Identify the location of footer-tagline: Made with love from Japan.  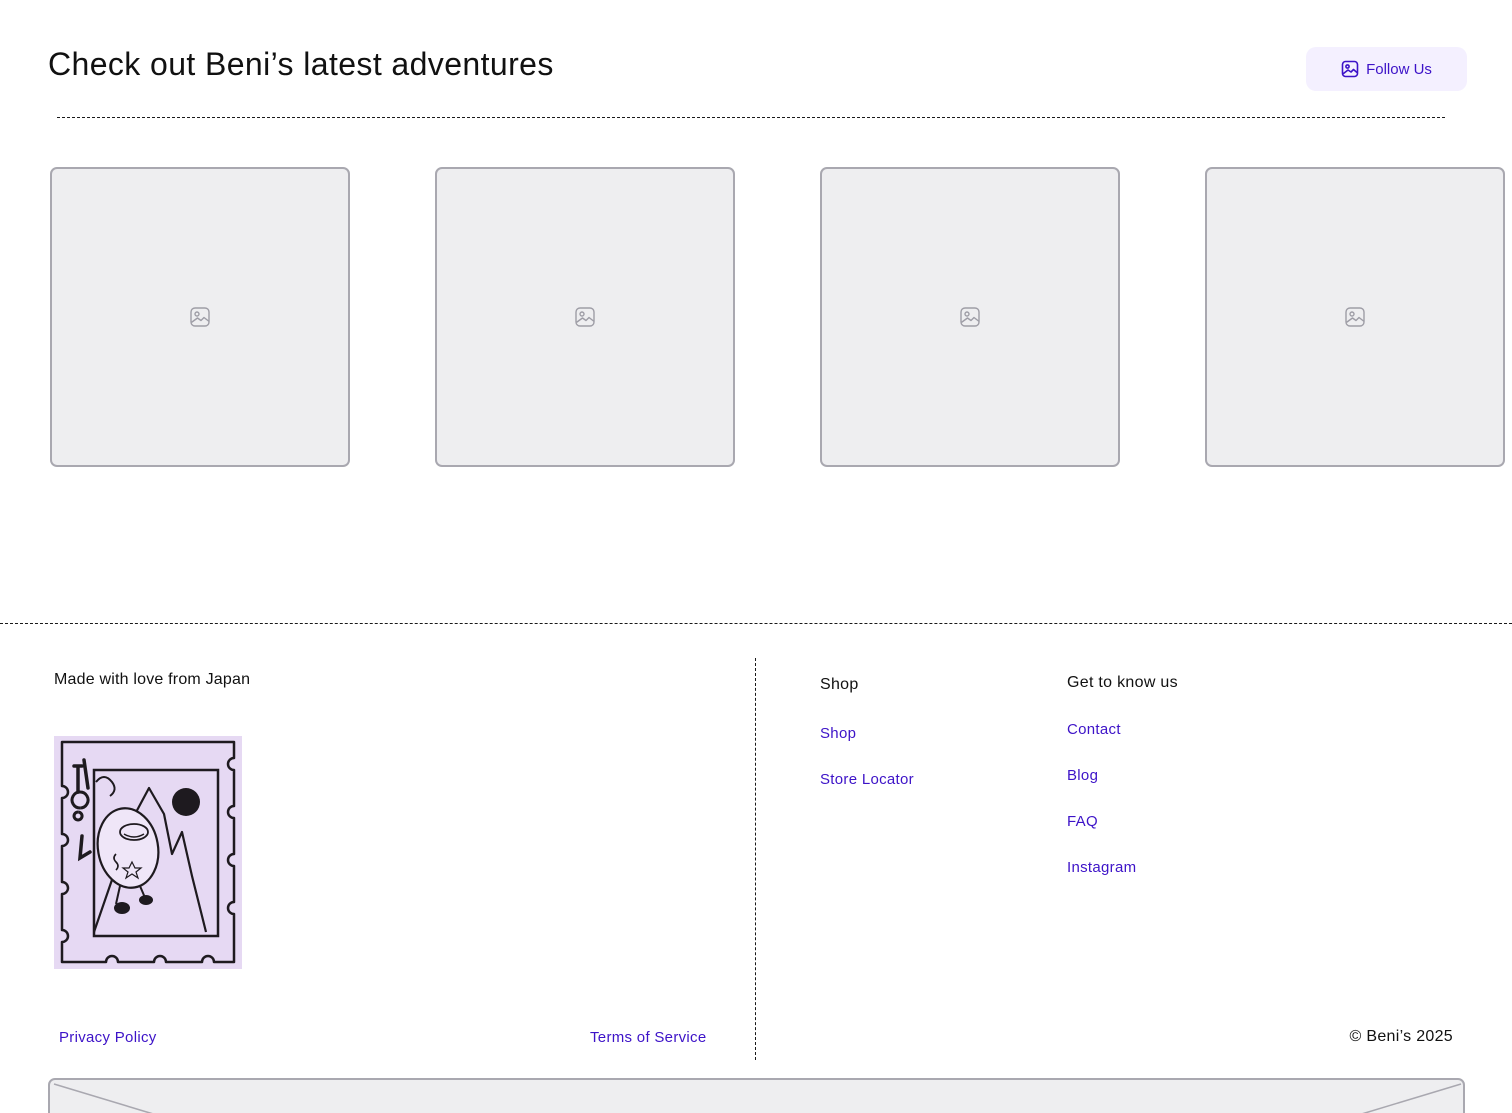
(152, 679).